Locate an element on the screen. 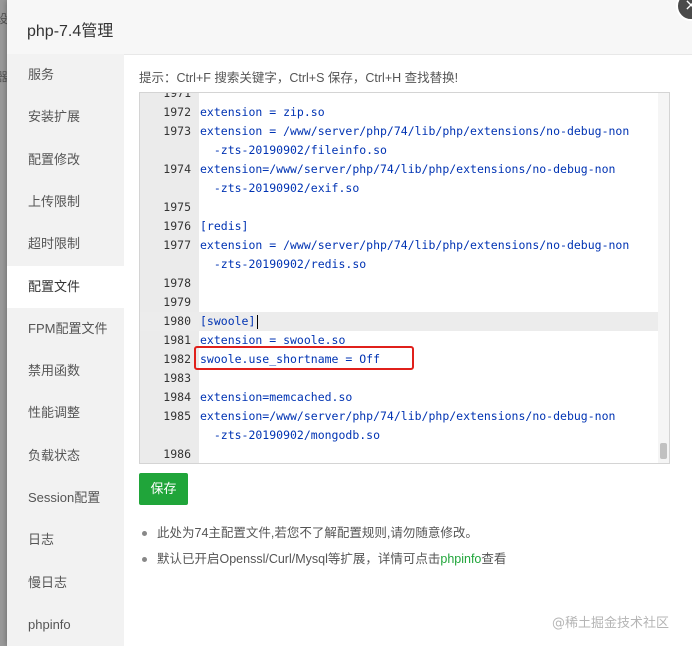 This screenshot has width=692, height=646. sidebar-item: 禁用函数 is located at coordinates (65, 371).